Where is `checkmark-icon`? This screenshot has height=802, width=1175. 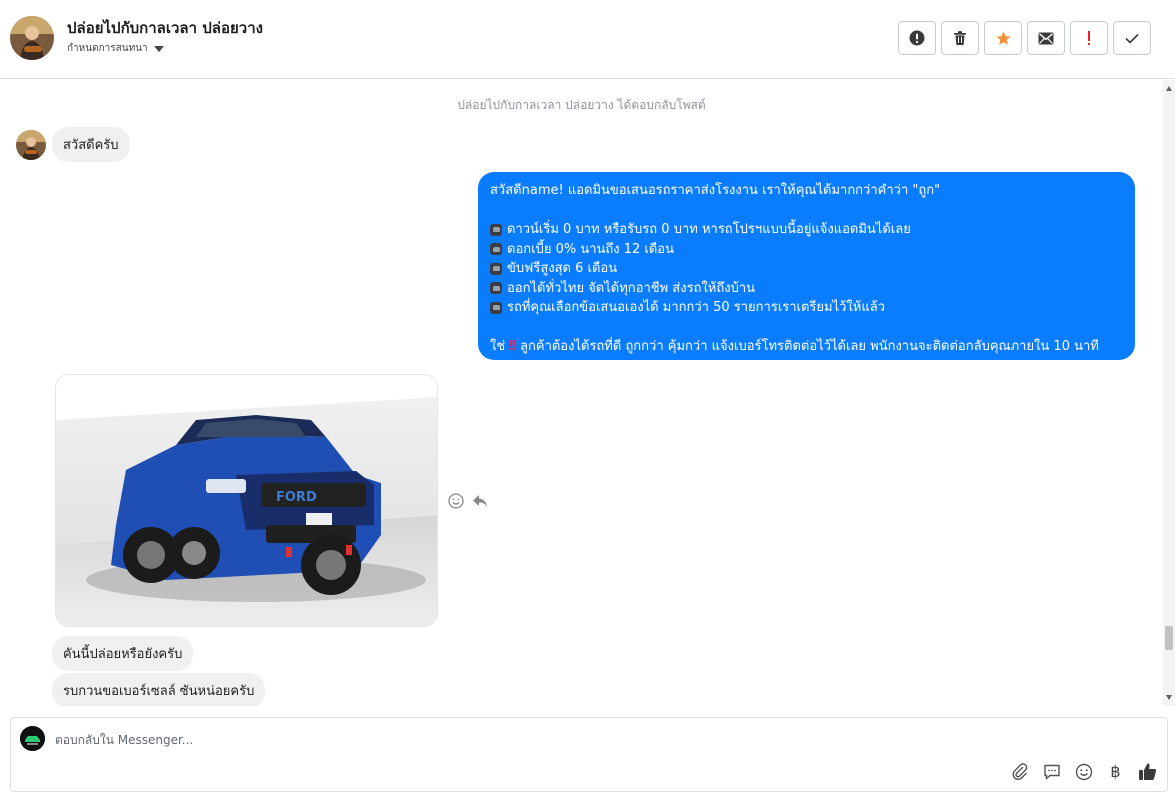
checkmark-icon is located at coordinates (1132, 38).